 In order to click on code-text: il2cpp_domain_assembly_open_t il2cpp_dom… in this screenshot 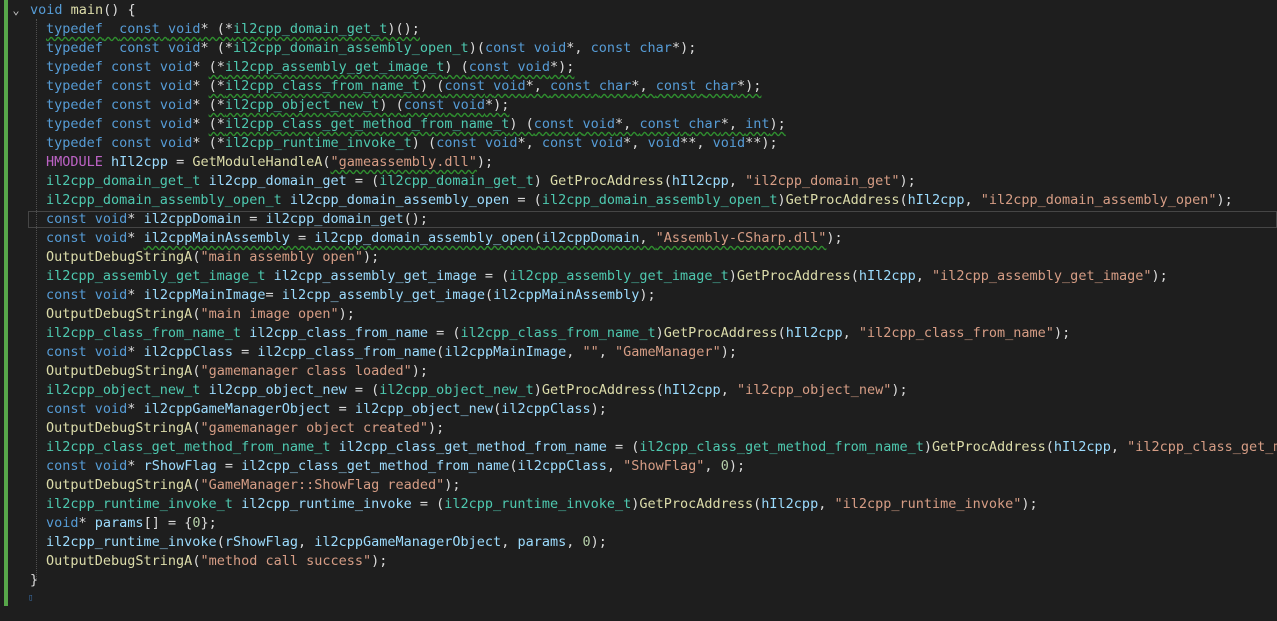, I will do `click(639, 200)`.